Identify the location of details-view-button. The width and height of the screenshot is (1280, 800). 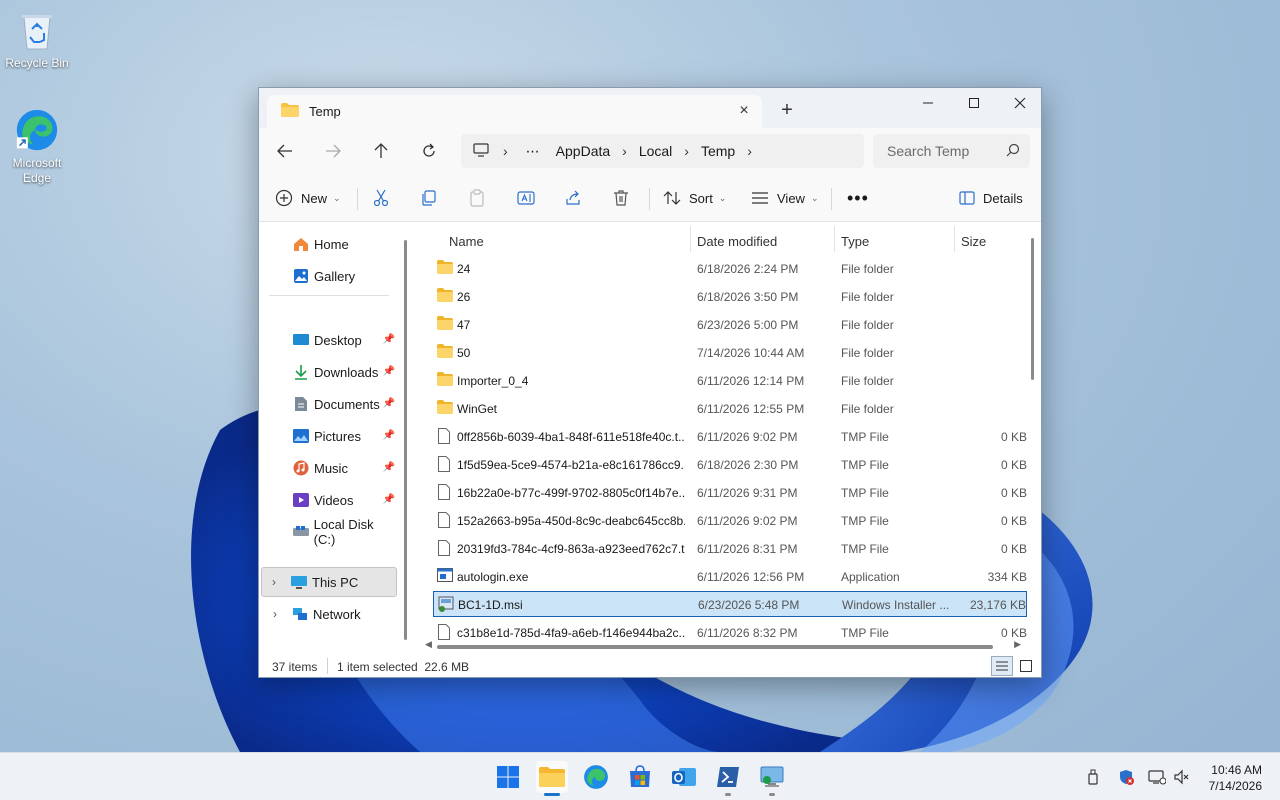
(1002, 666).